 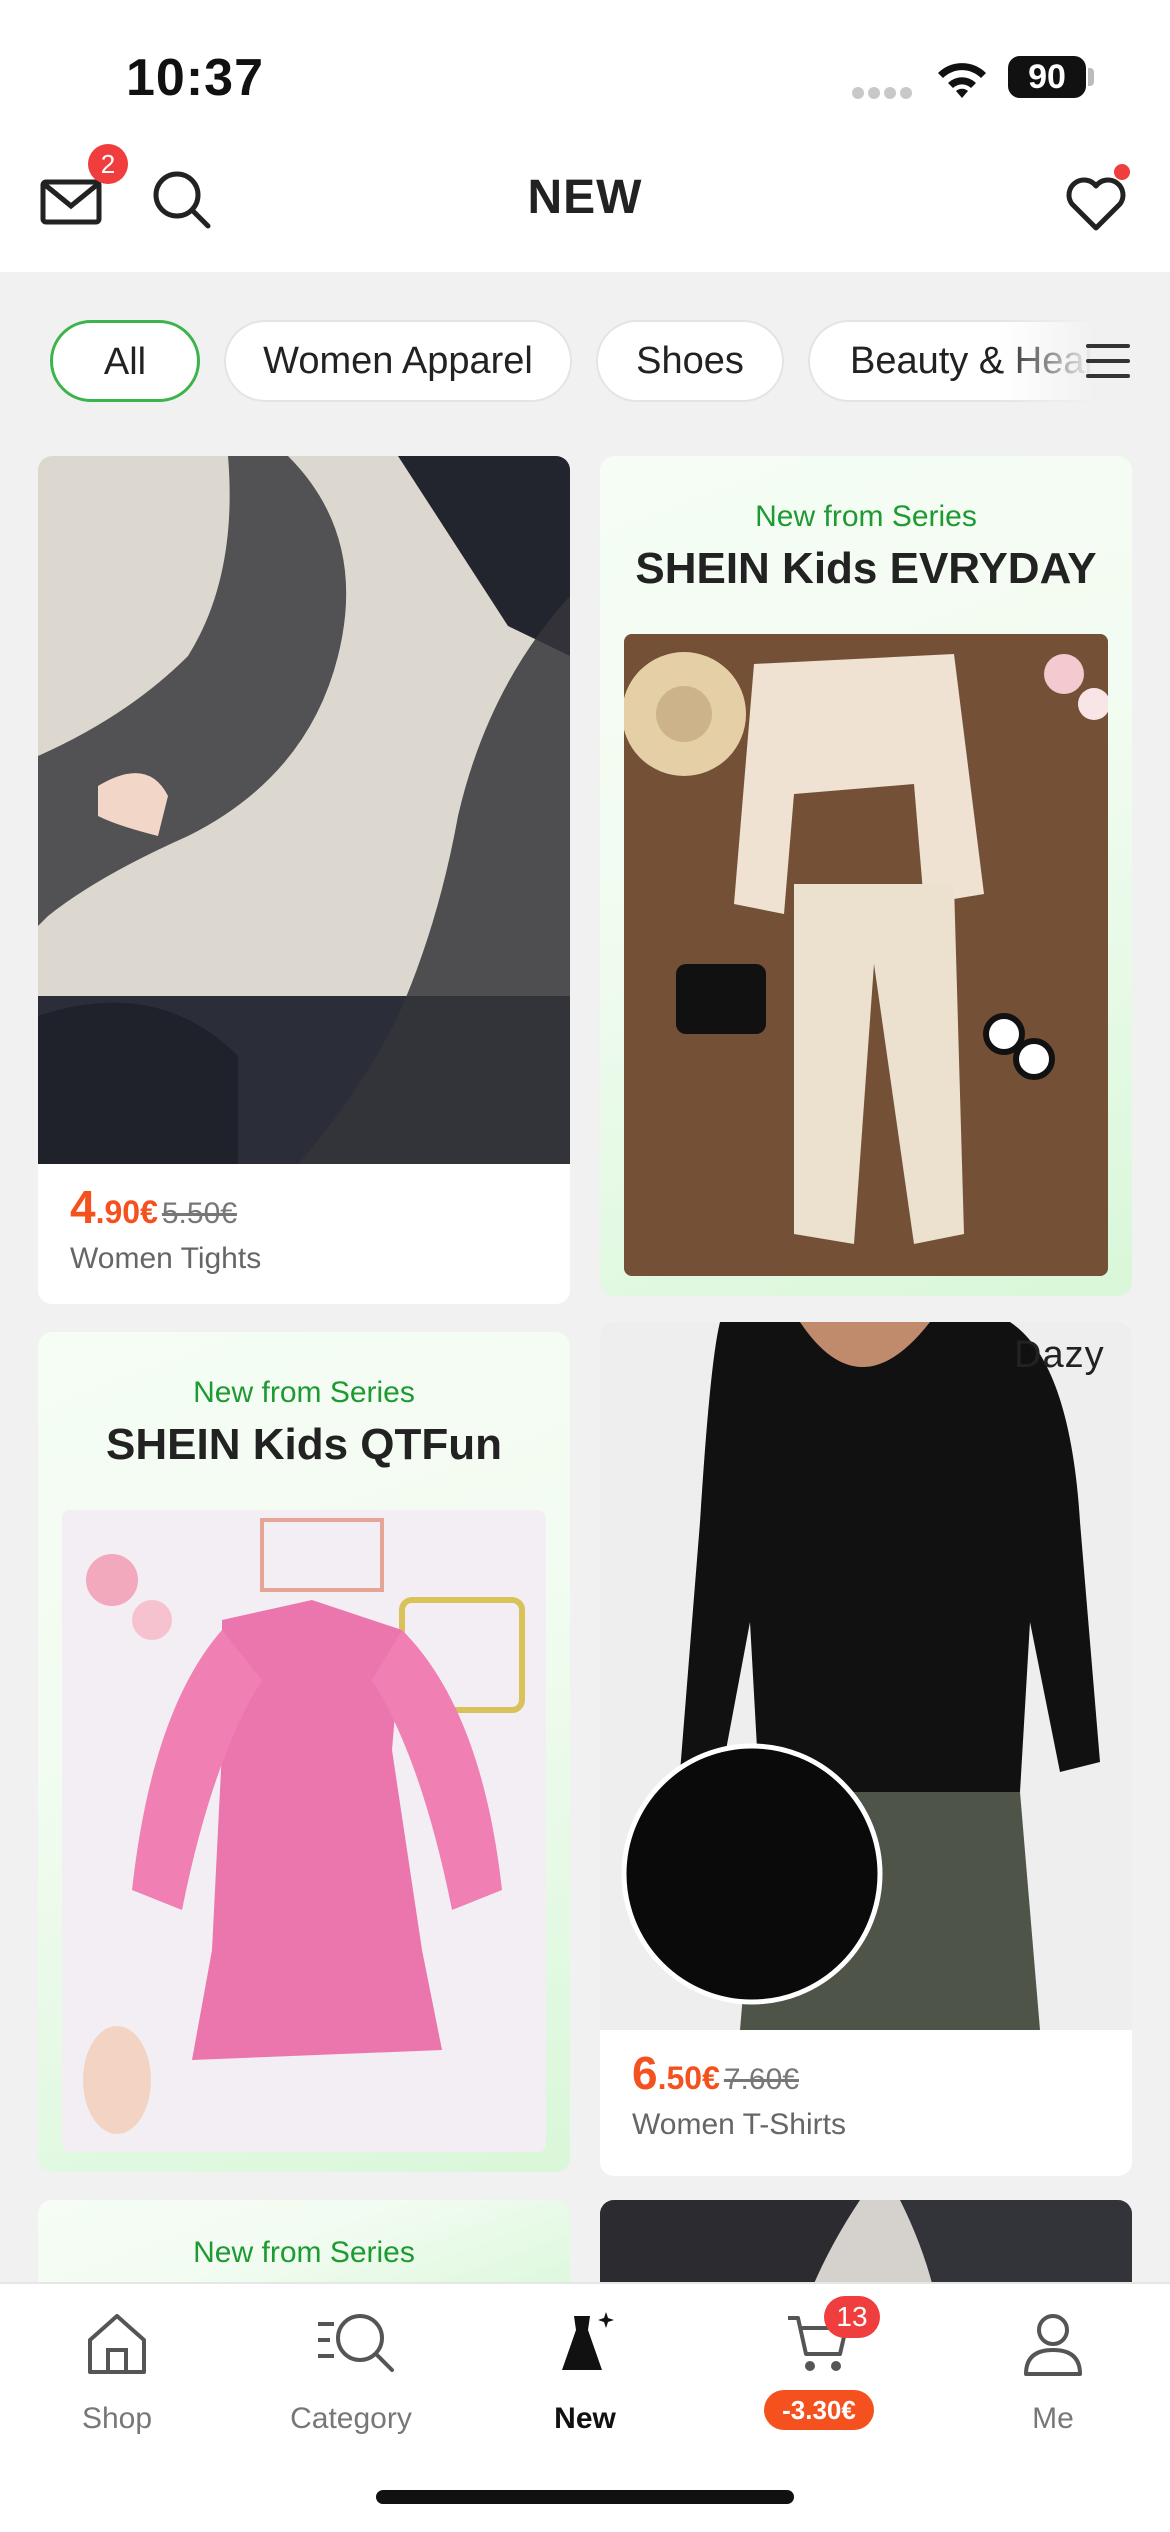 I want to click on cart-discount-pill: -3.30€, so click(x=819, y=2410).